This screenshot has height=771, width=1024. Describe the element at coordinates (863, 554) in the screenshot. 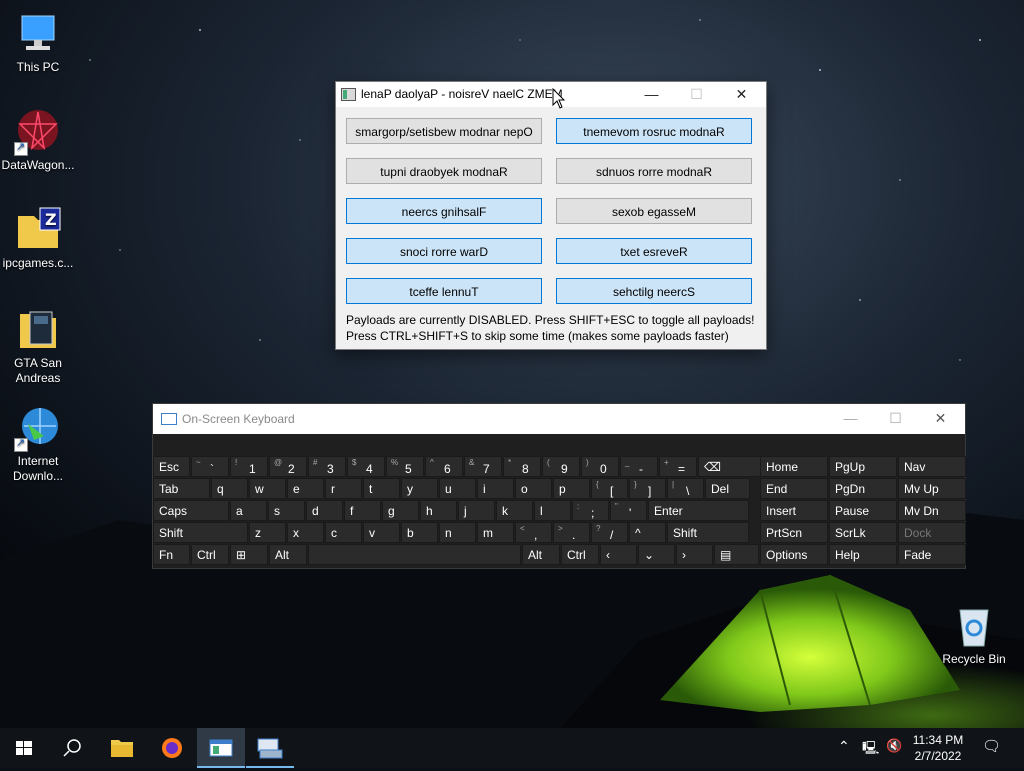

I see `nav-key: Help` at that location.